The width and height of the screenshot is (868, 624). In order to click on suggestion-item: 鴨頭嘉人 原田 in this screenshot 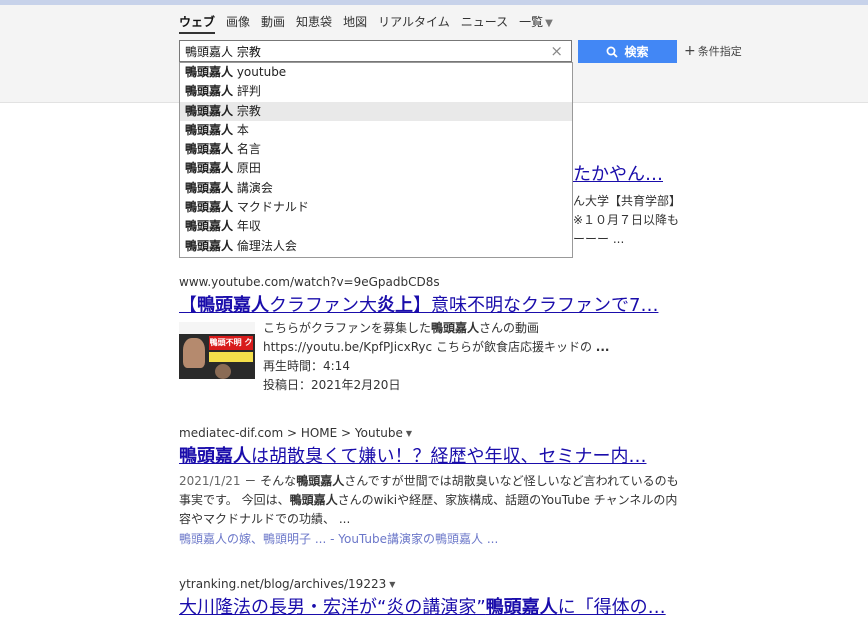, I will do `click(376, 168)`.